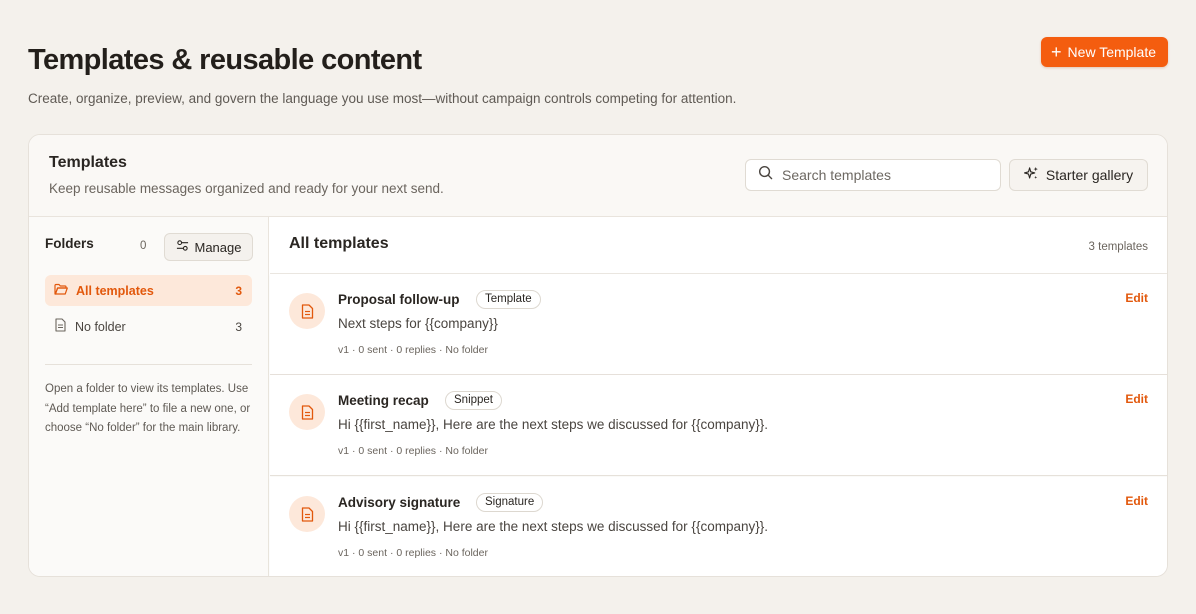  What do you see at coordinates (148, 364) in the screenshot?
I see `sidebar-divider` at bounding box center [148, 364].